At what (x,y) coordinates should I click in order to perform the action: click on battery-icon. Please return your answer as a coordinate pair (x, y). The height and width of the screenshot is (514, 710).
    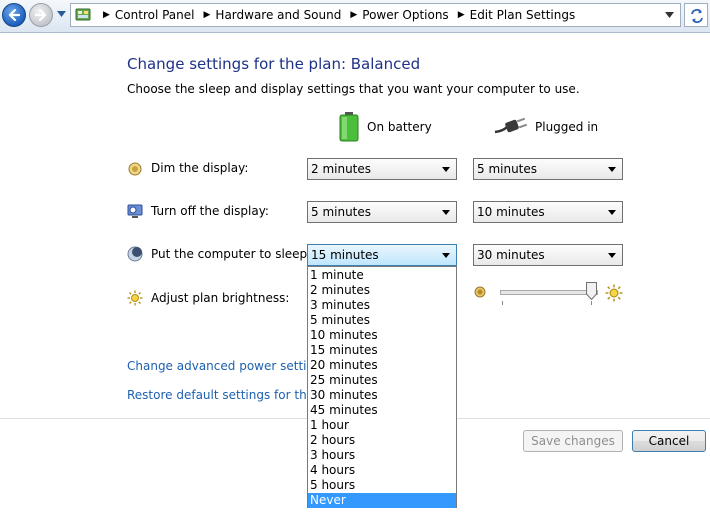
    Looking at the image, I should click on (349, 127).